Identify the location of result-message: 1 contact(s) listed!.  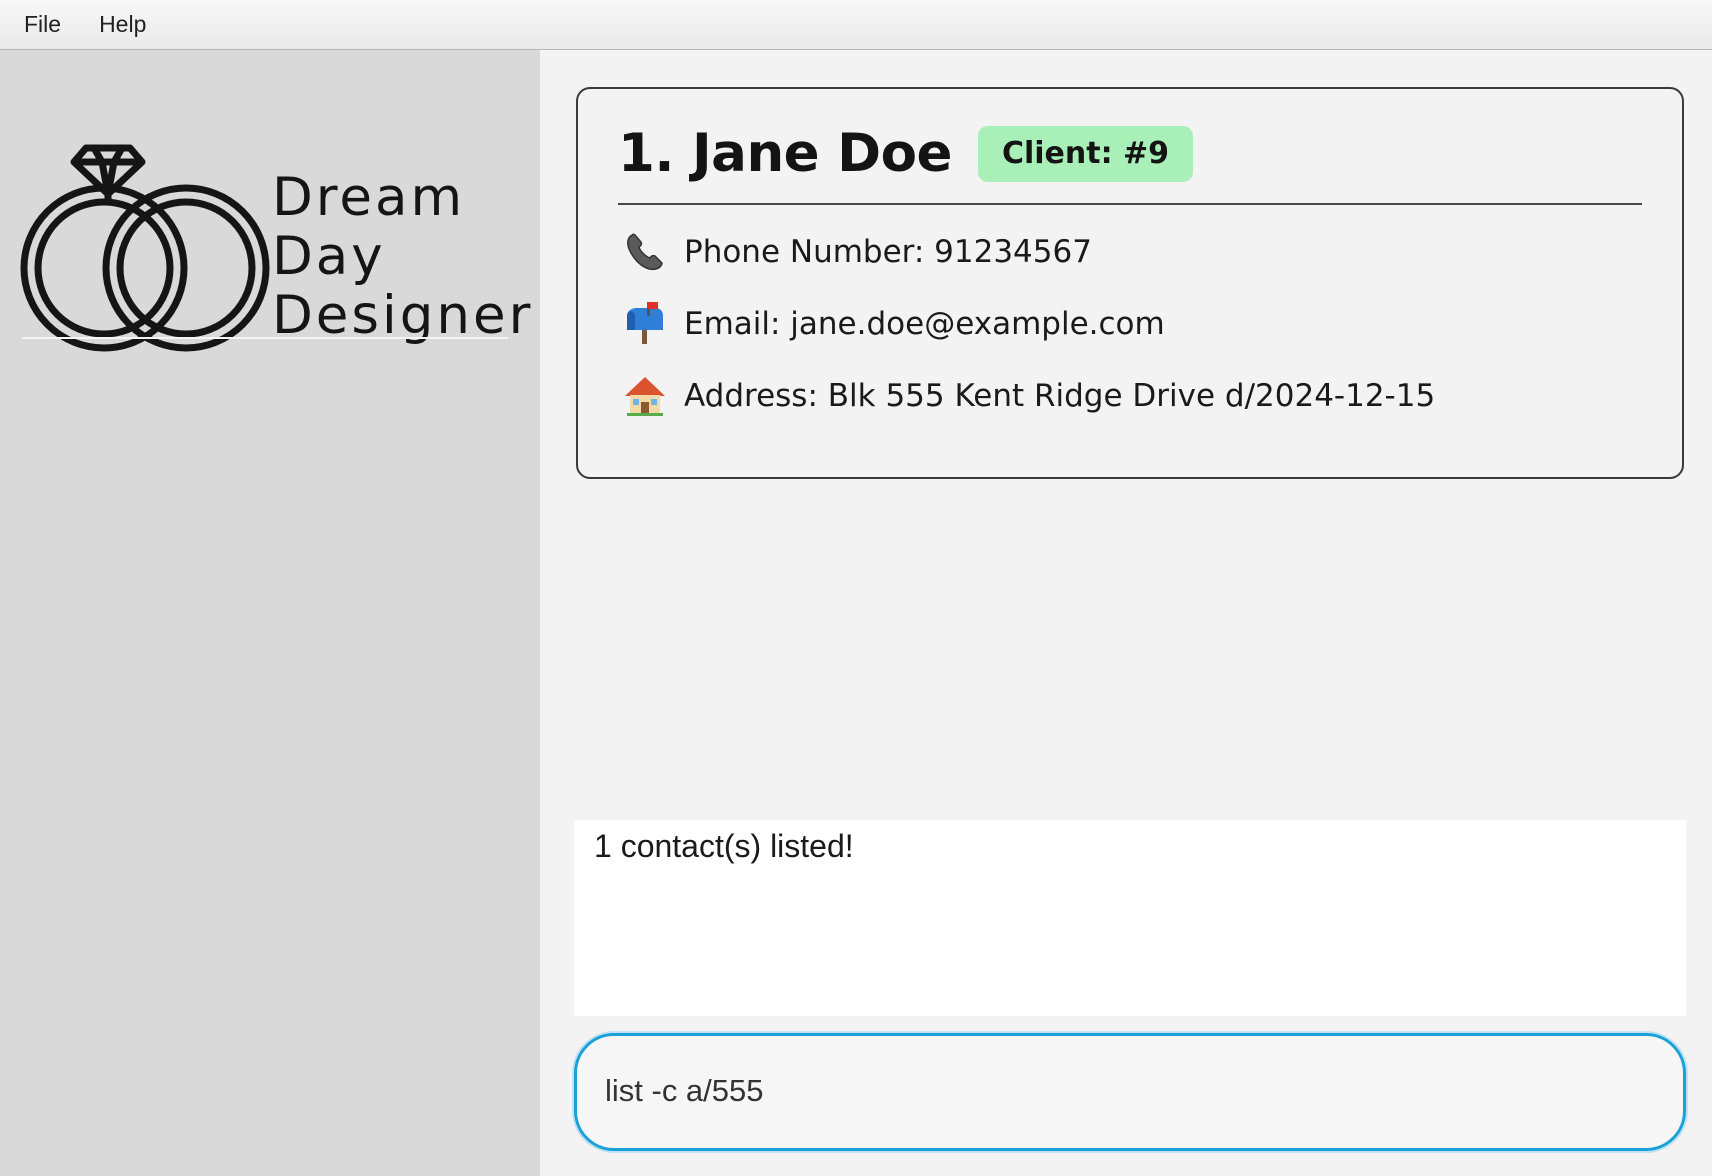
(724, 846).